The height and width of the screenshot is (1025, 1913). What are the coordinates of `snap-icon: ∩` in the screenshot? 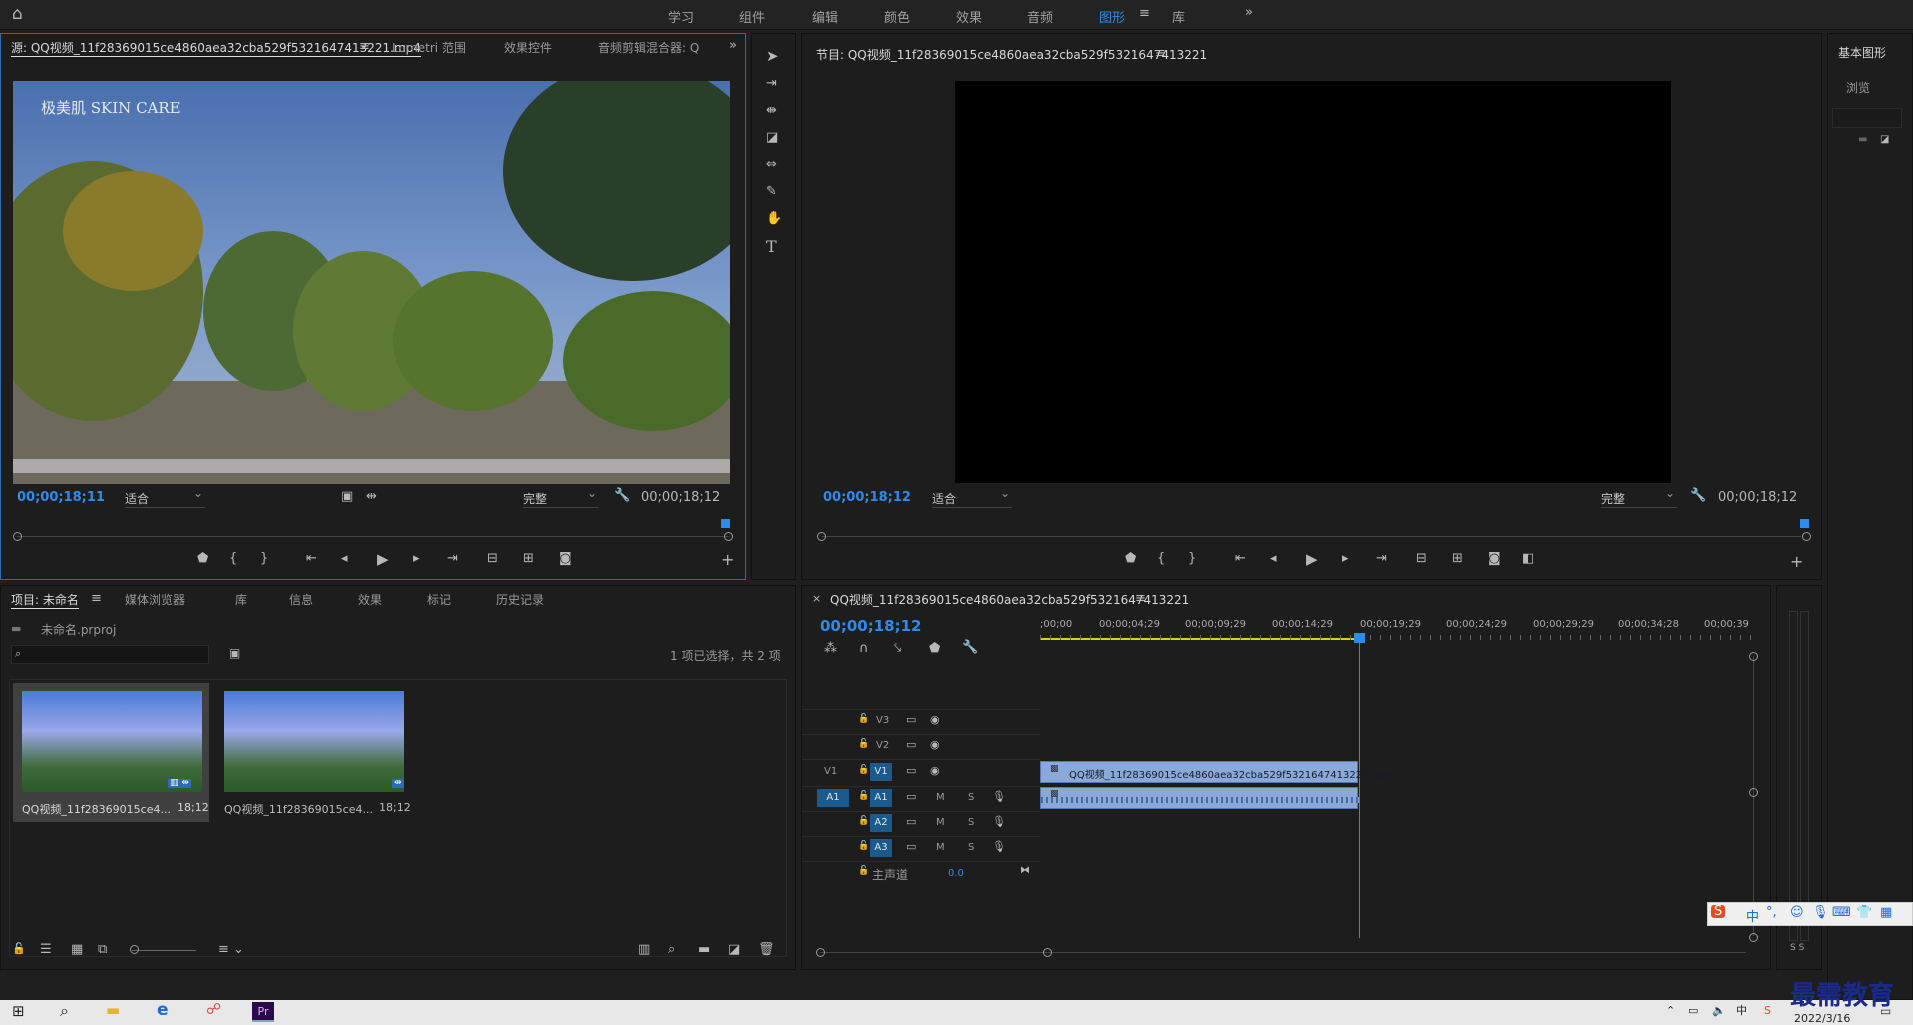 It's located at (864, 648).